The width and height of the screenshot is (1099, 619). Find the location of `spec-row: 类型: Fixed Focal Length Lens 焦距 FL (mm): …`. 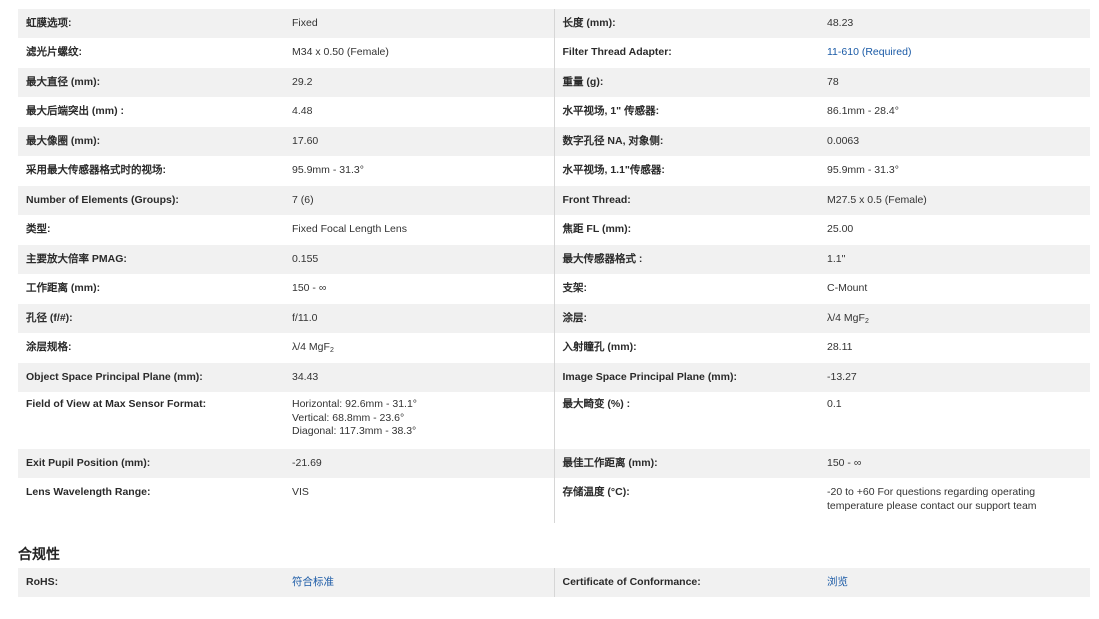

spec-row: 类型: Fixed Focal Length Lens 焦距 FL (mm): … is located at coordinates (554, 230).